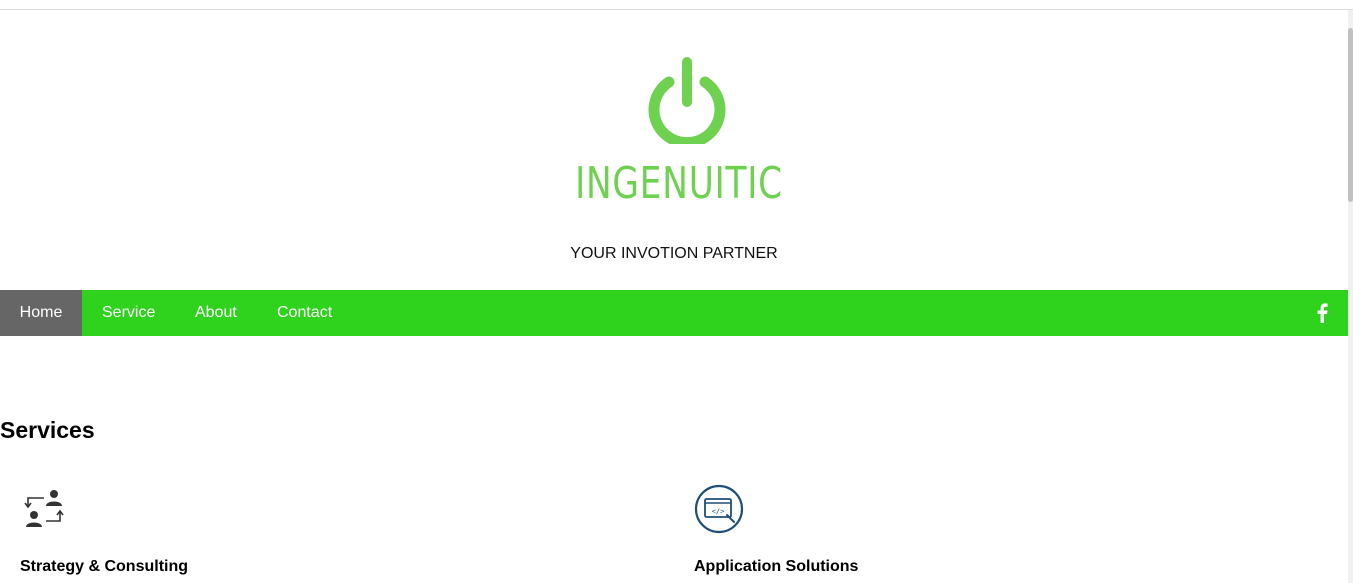 This screenshot has height=583, width=1353. Describe the element at coordinates (1350, 115) in the screenshot. I see `scrollbar-thumb` at that location.